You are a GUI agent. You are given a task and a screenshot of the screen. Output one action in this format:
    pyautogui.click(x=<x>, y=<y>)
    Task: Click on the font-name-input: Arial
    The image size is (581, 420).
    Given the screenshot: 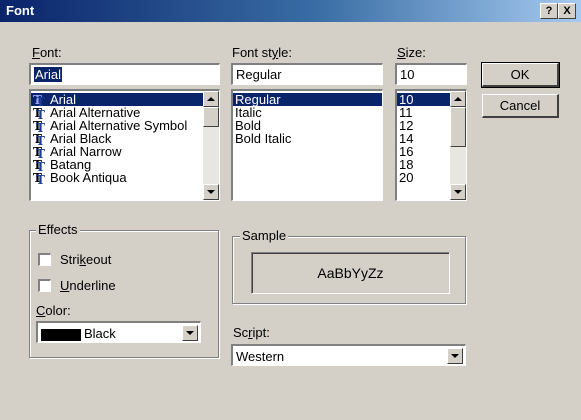 What is the action you would take?
    pyautogui.click(x=124, y=74)
    